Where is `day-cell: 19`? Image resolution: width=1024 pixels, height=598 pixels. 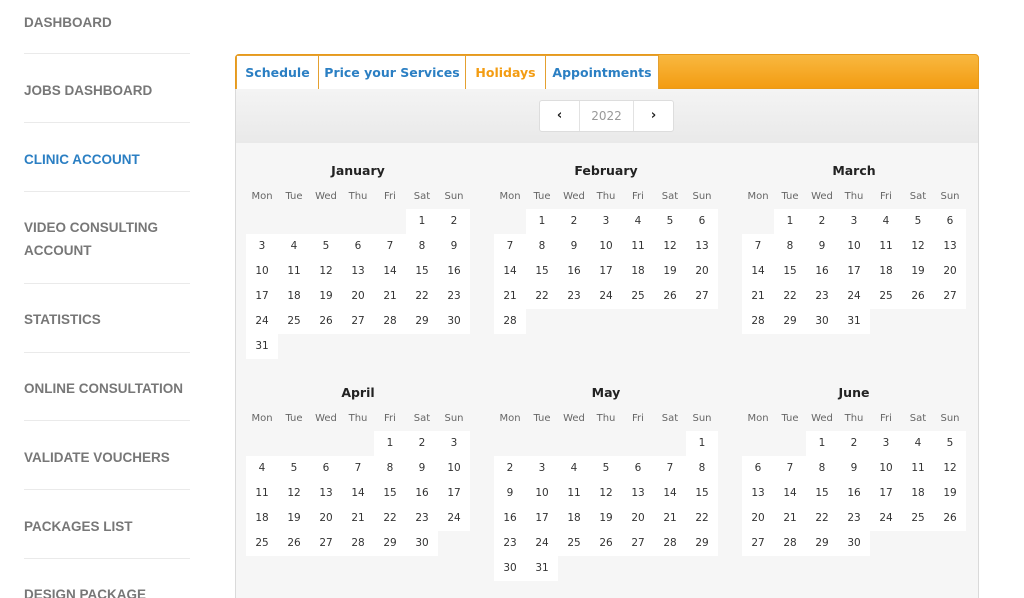 day-cell: 19 is located at coordinates (294, 518).